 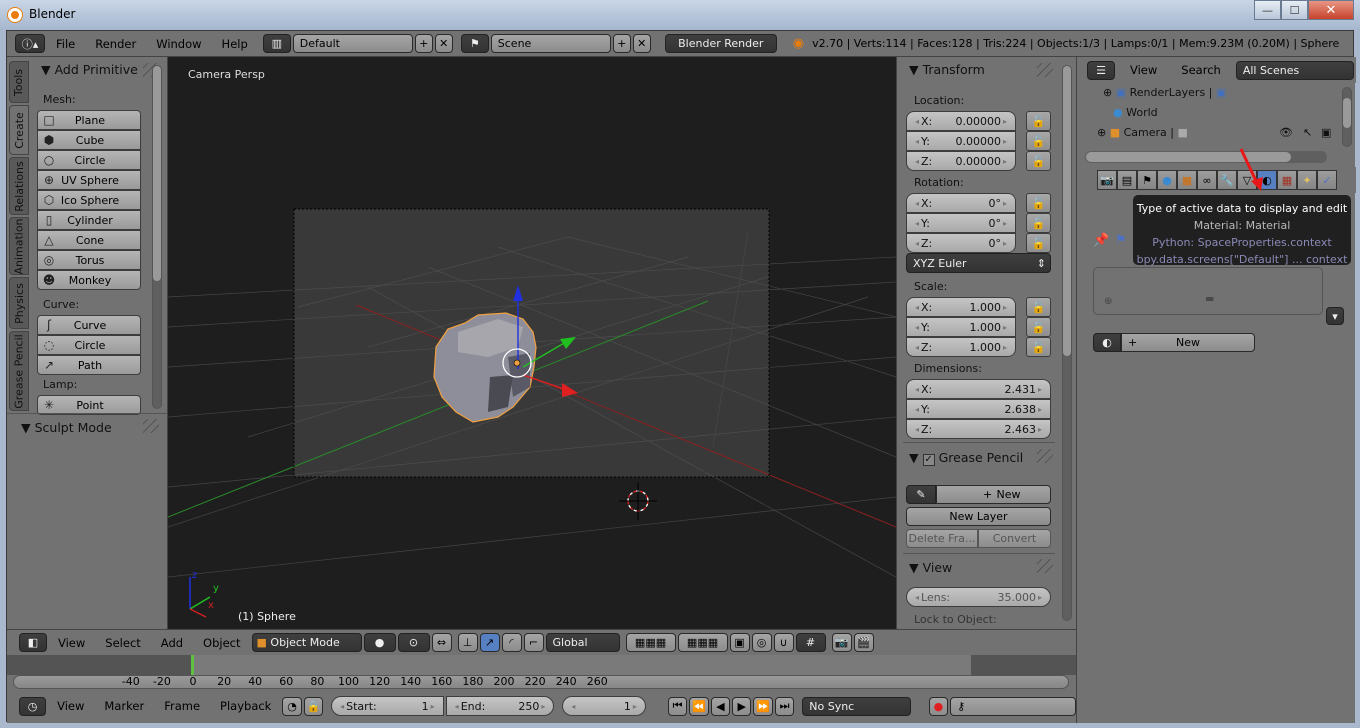 What do you see at coordinates (235, 44) in the screenshot?
I see `menu-help: Help` at bounding box center [235, 44].